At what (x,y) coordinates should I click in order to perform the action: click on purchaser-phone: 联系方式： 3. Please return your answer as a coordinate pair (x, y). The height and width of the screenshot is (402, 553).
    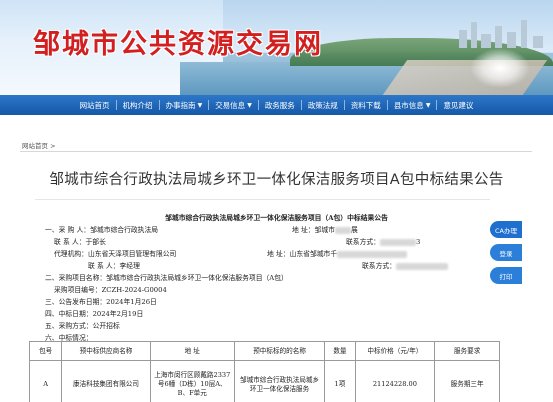
    Looking at the image, I should click on (383, 241).